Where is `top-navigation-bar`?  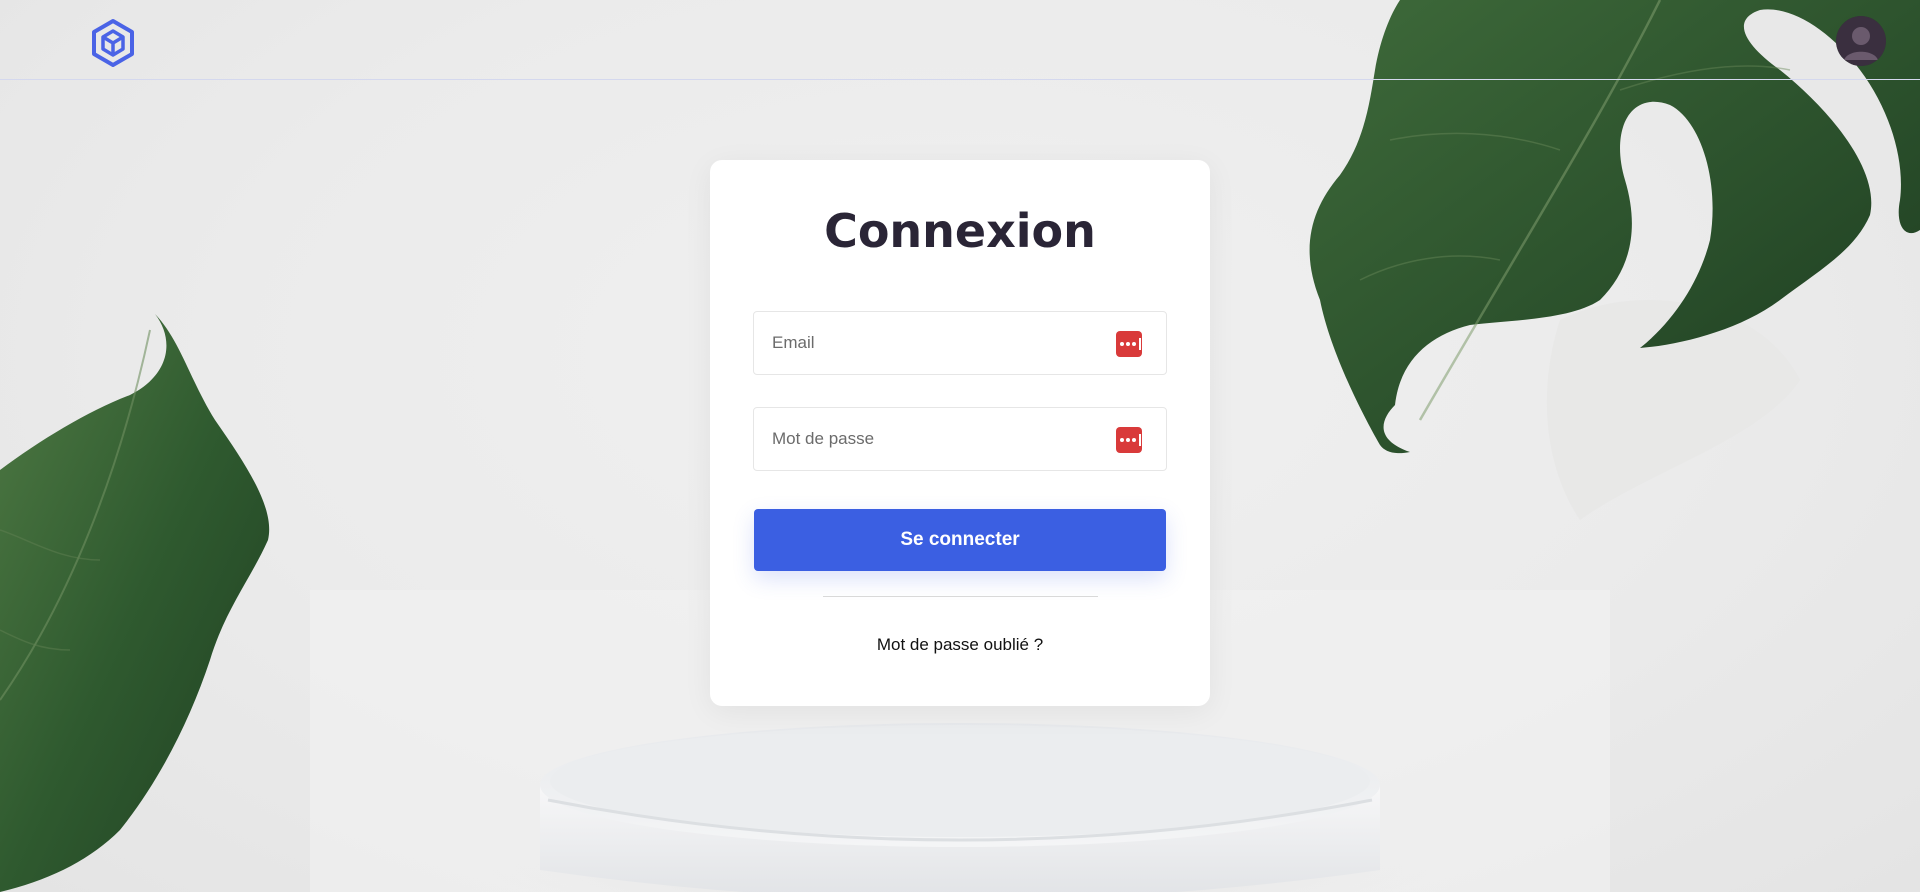
top-navigation-bar is located at coordinates (960, 40).